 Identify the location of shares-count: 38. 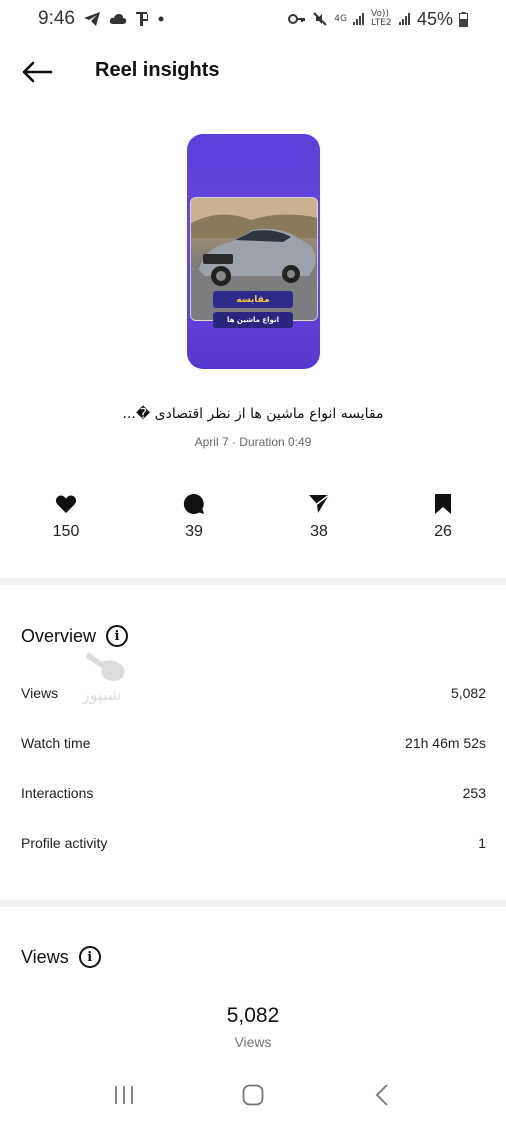
(319, 531).